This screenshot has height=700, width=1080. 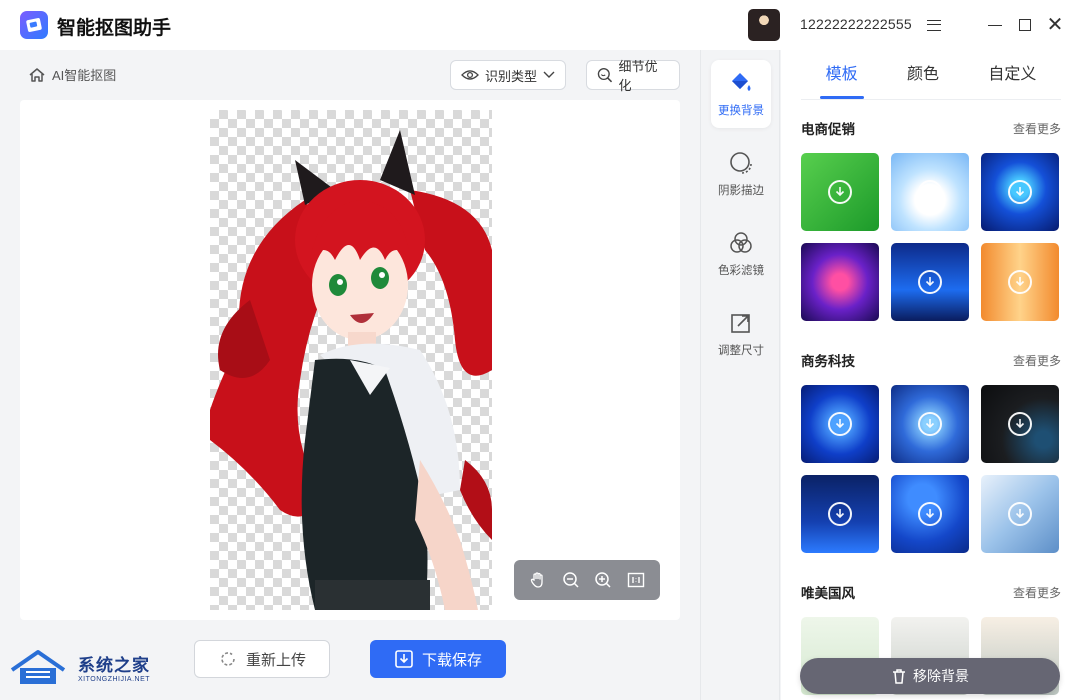 I want to click on chevron-down-icon, so click(x=549, y=74).